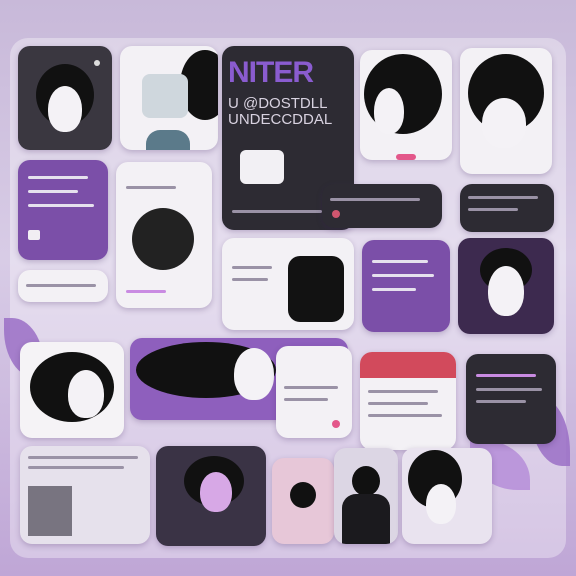 Image resolution: width=576 pixels, height=576 pixels. What do you see at coordinates (34, 235) in the screenshot?
I see `document-icon` at bounding box center [34, 235].